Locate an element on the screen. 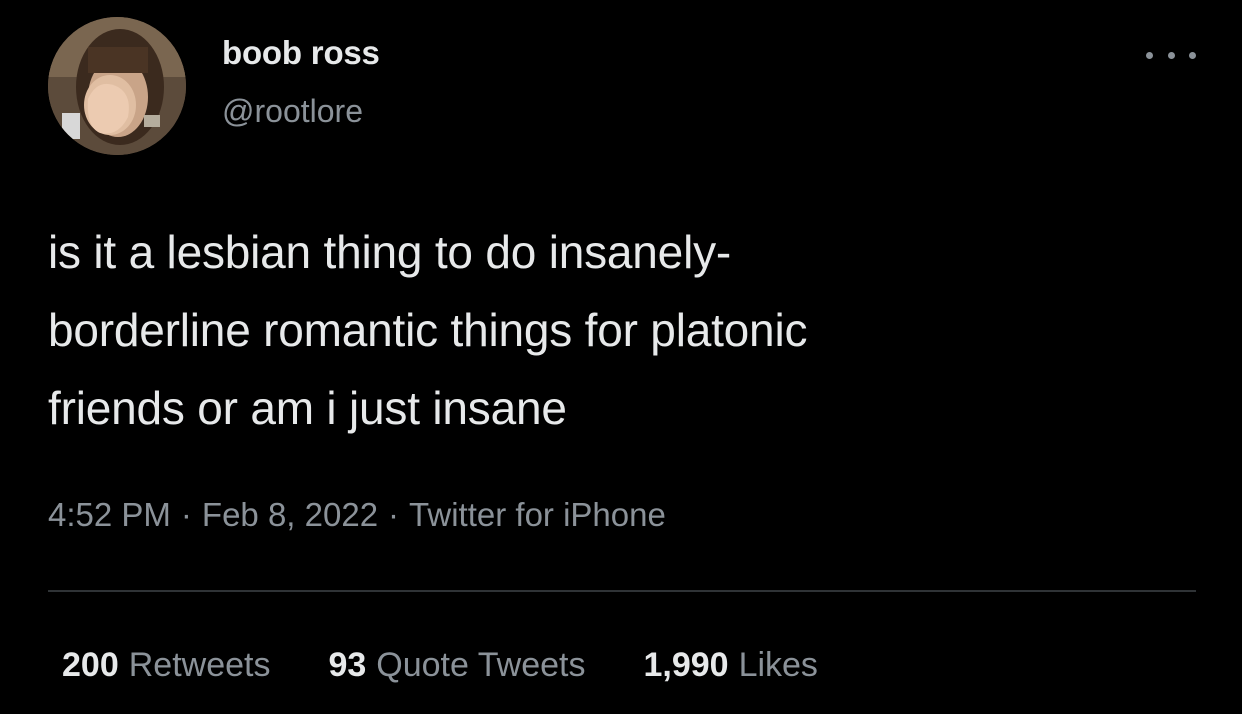 This screenshot has width=1242, height=714. quote-tweets-count: 93 is located at coordinates (347, 665).